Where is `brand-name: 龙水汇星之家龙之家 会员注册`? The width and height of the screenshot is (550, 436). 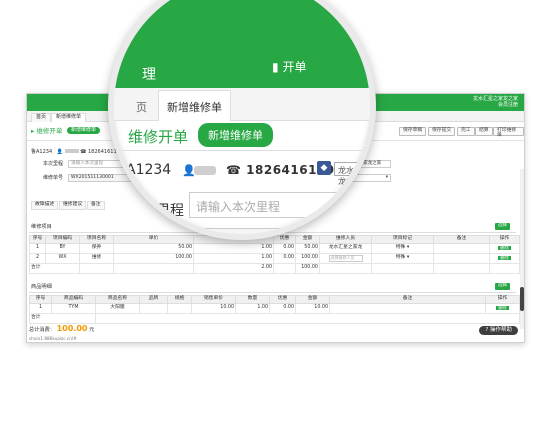 brand-name: 龙水汇星之家龙之家 会员注册 is located at coordinates (494, 102).